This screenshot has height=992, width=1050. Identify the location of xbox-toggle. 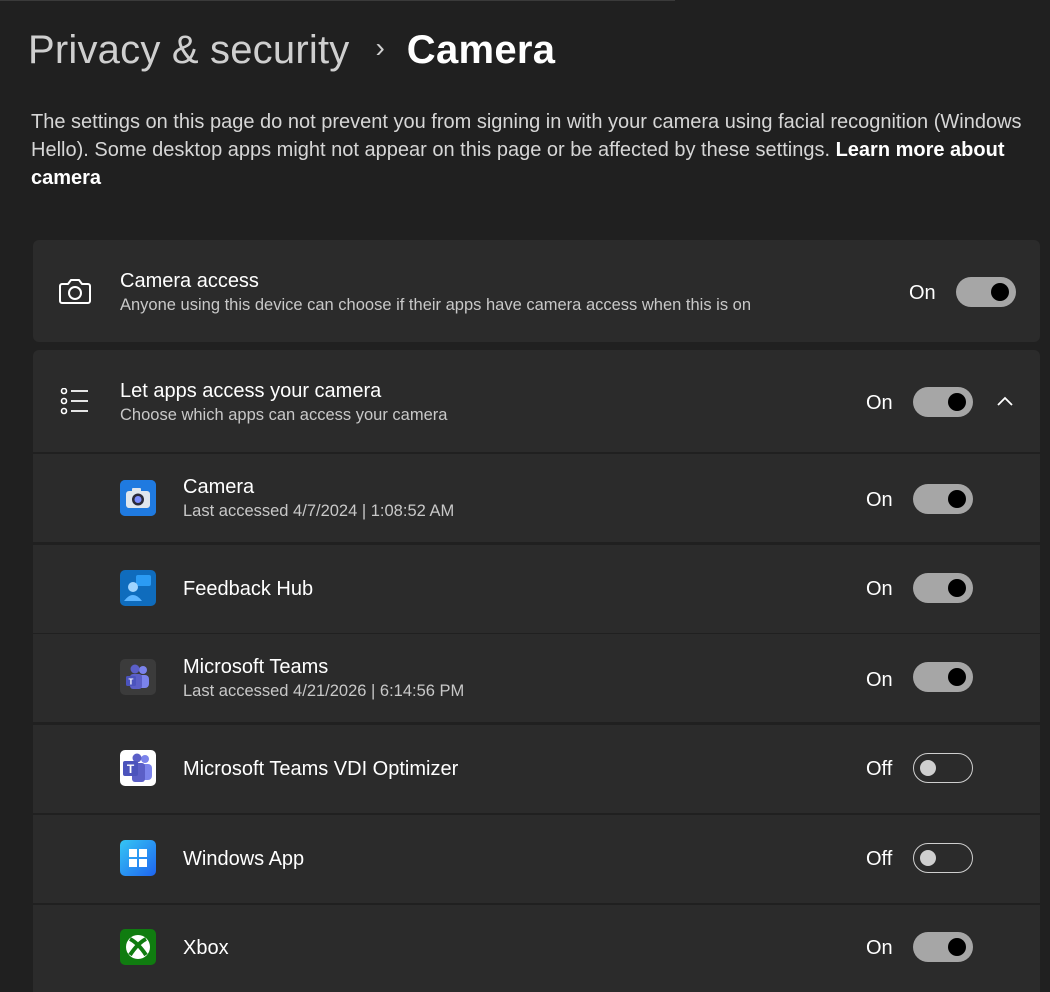
(943, 947).